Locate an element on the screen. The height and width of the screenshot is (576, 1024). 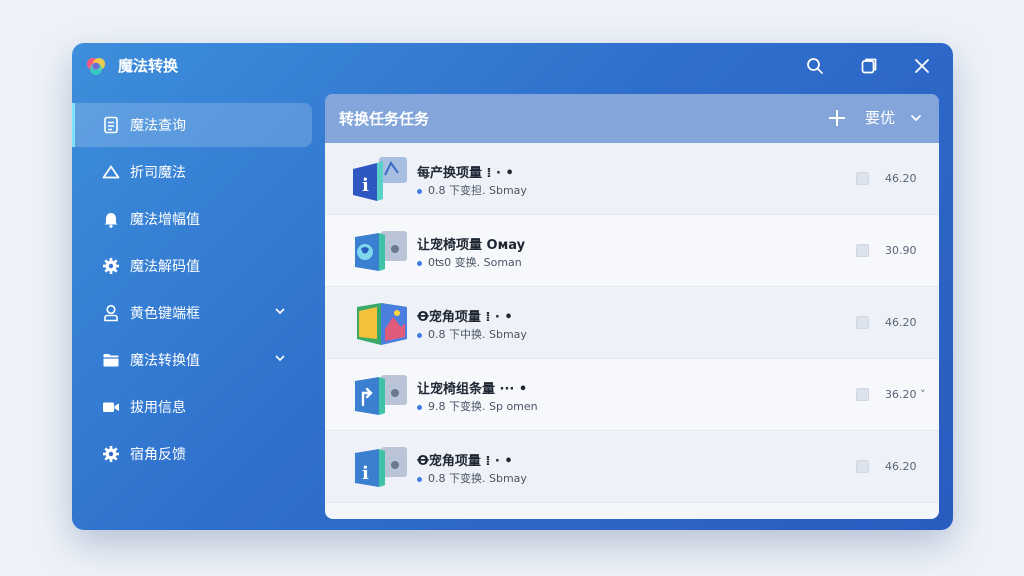
task-row: i Ꝋ宠角项量 ⁞ · • 0.8 下变换. Sbmay 46.20 is located at coordinates (632, 467).